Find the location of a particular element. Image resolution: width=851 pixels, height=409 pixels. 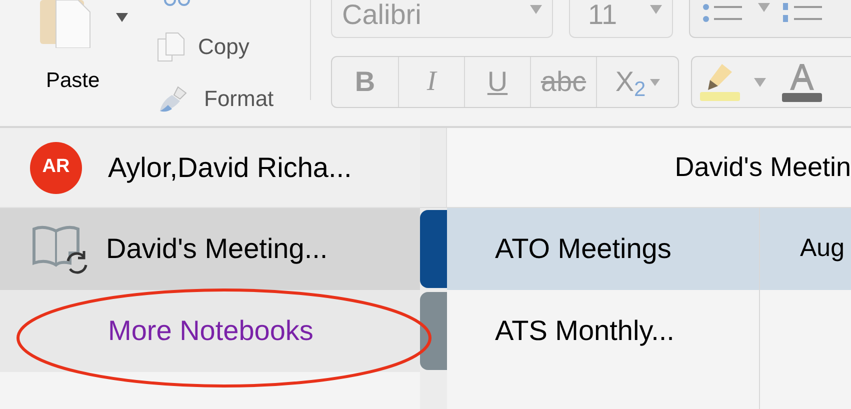

highlighter-icon is located at coordinates (719, 82).